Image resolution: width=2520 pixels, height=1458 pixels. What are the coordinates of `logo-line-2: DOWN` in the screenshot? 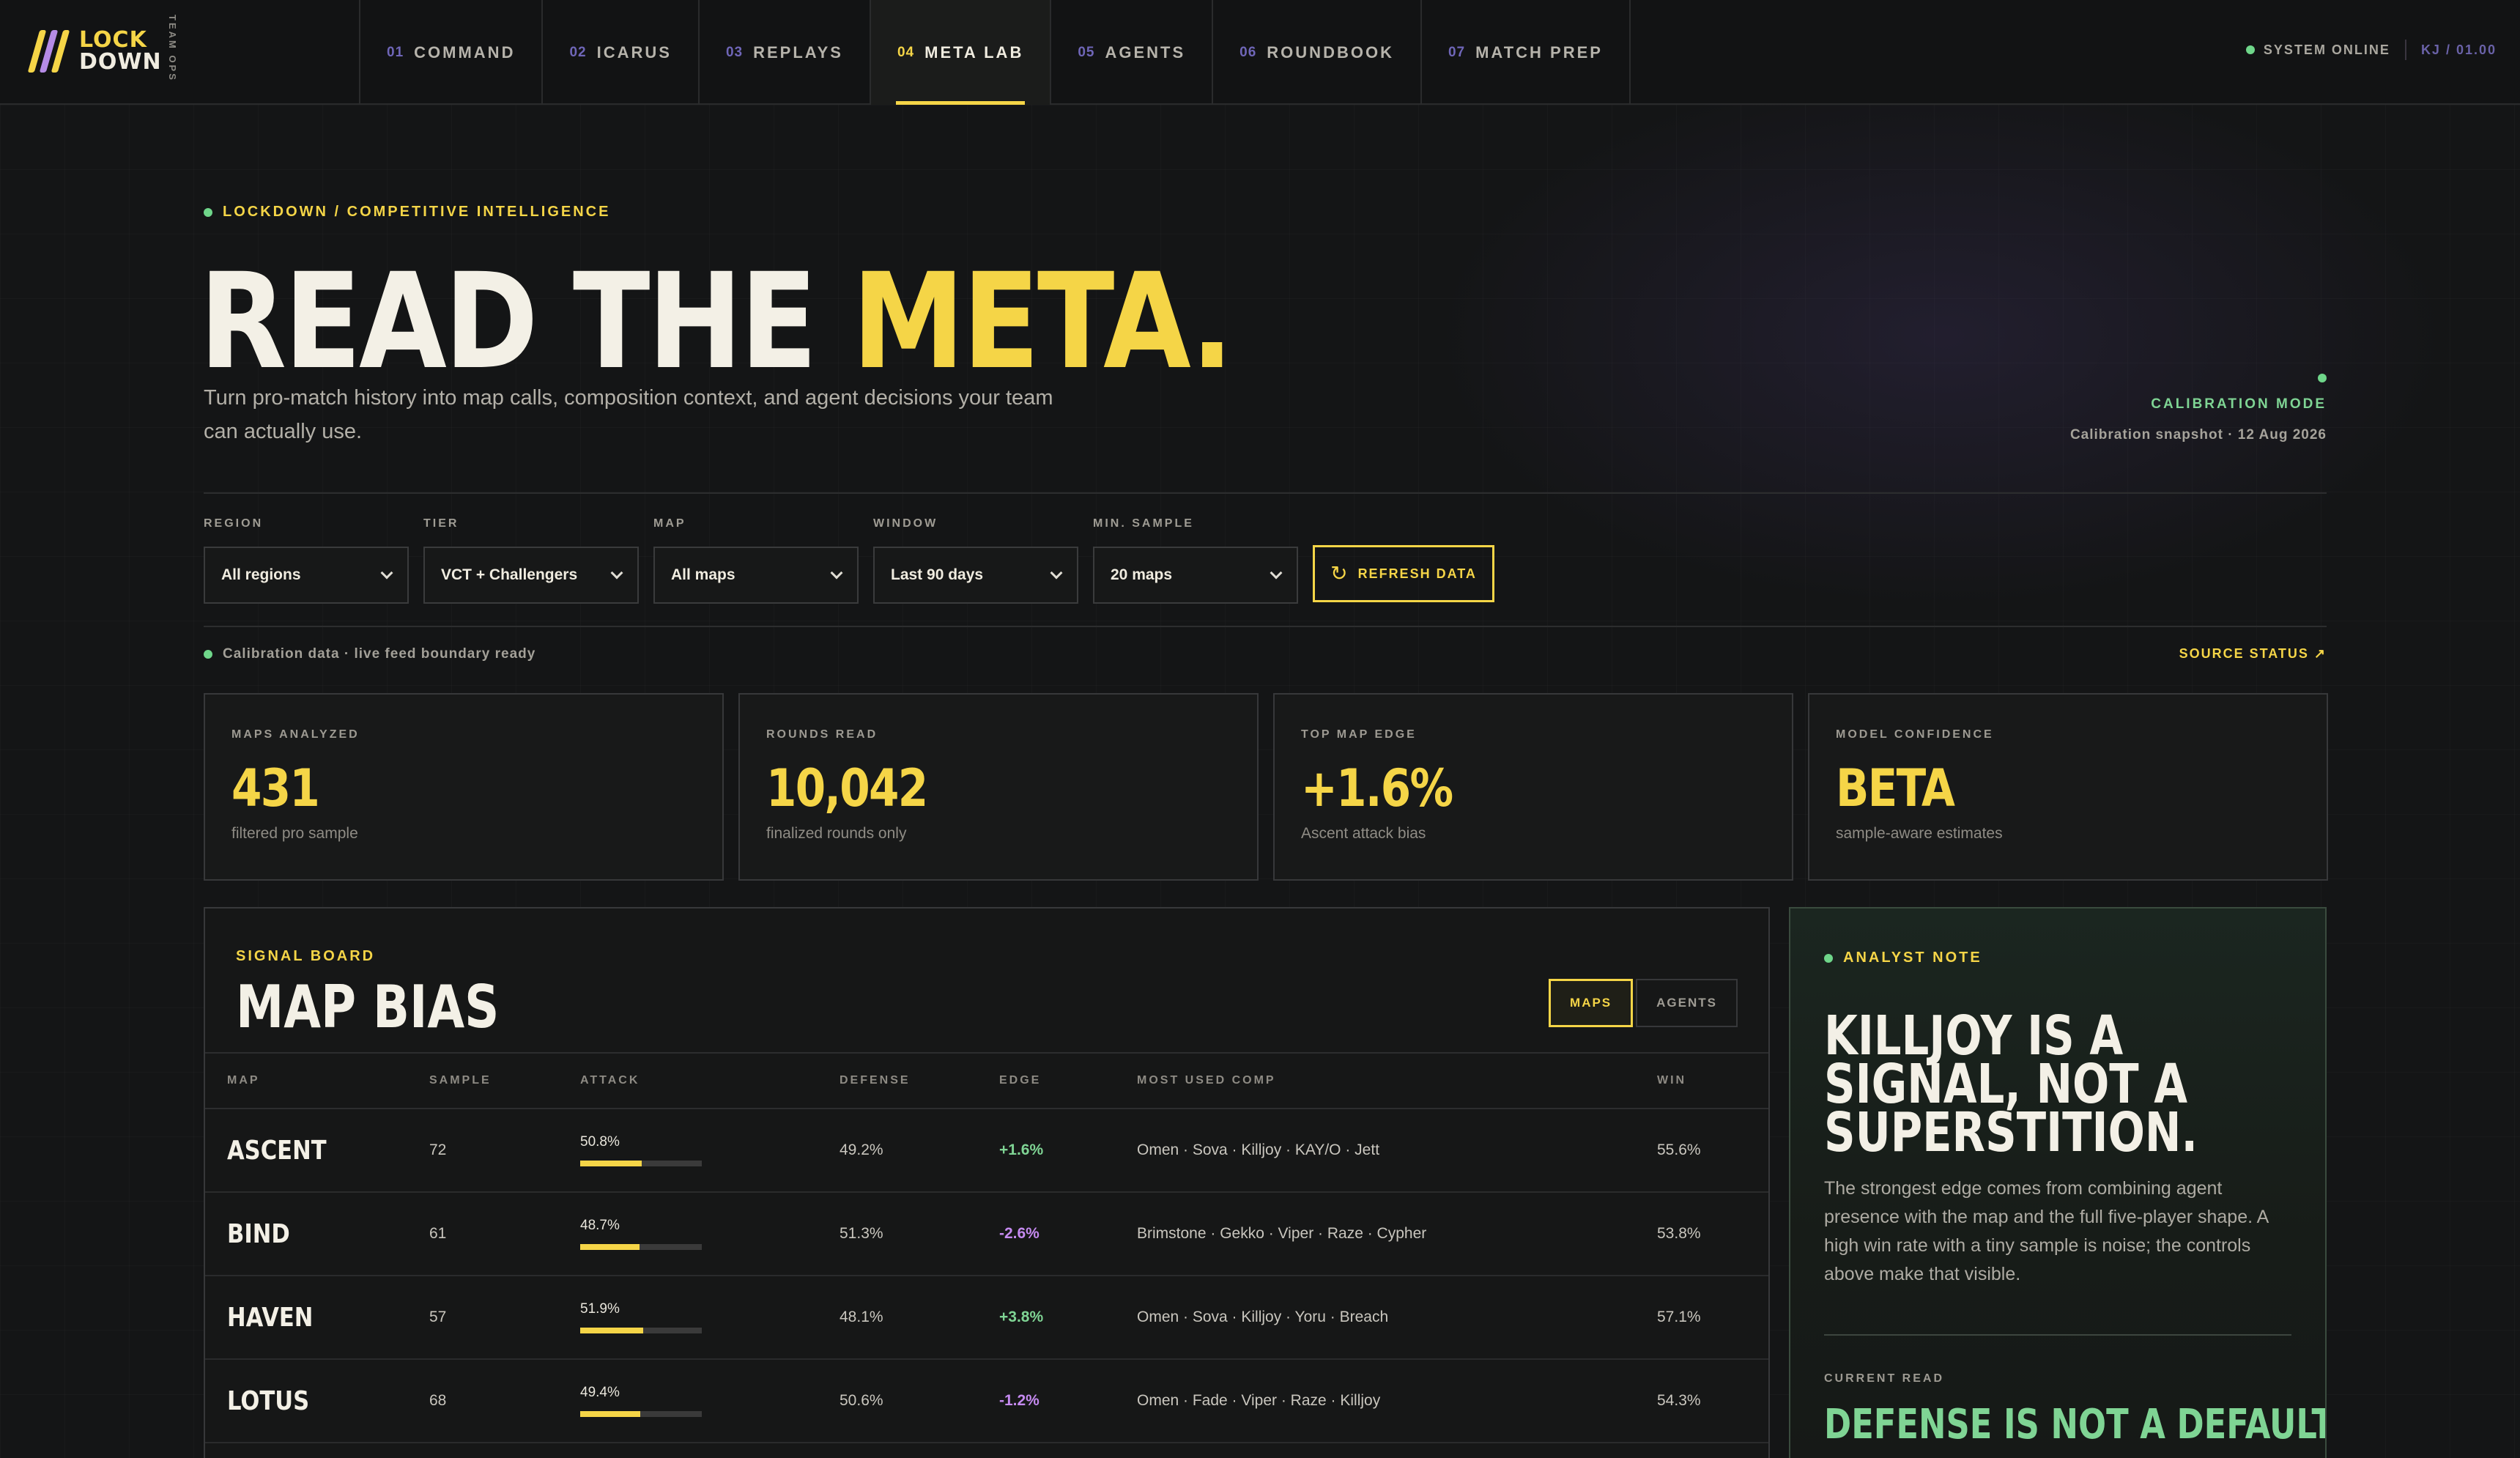 It's located at (120, 62).